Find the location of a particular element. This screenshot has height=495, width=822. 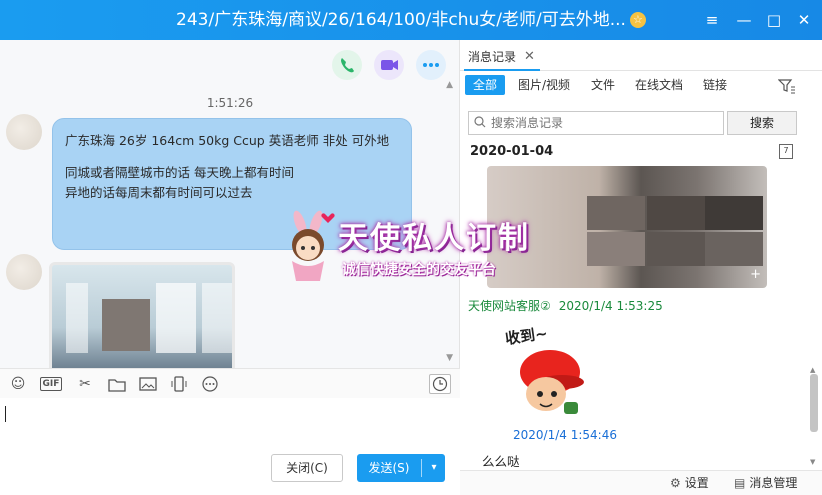

send-button: 发送(S) ▾ is located at coordinates (401, 468).